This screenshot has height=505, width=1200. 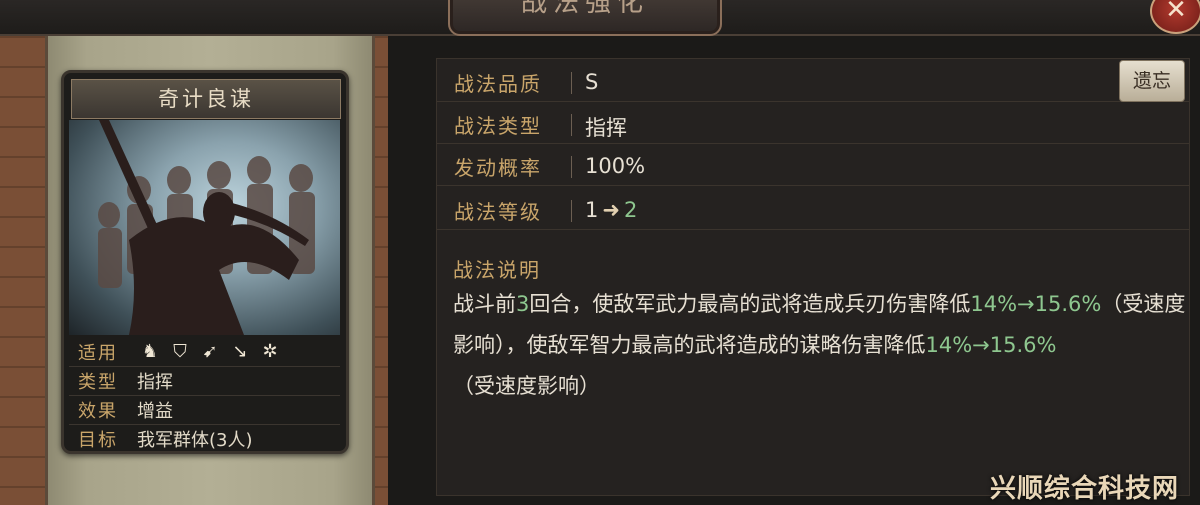 I want to click on desc-highlight: 3, so click(x=523, y=304).